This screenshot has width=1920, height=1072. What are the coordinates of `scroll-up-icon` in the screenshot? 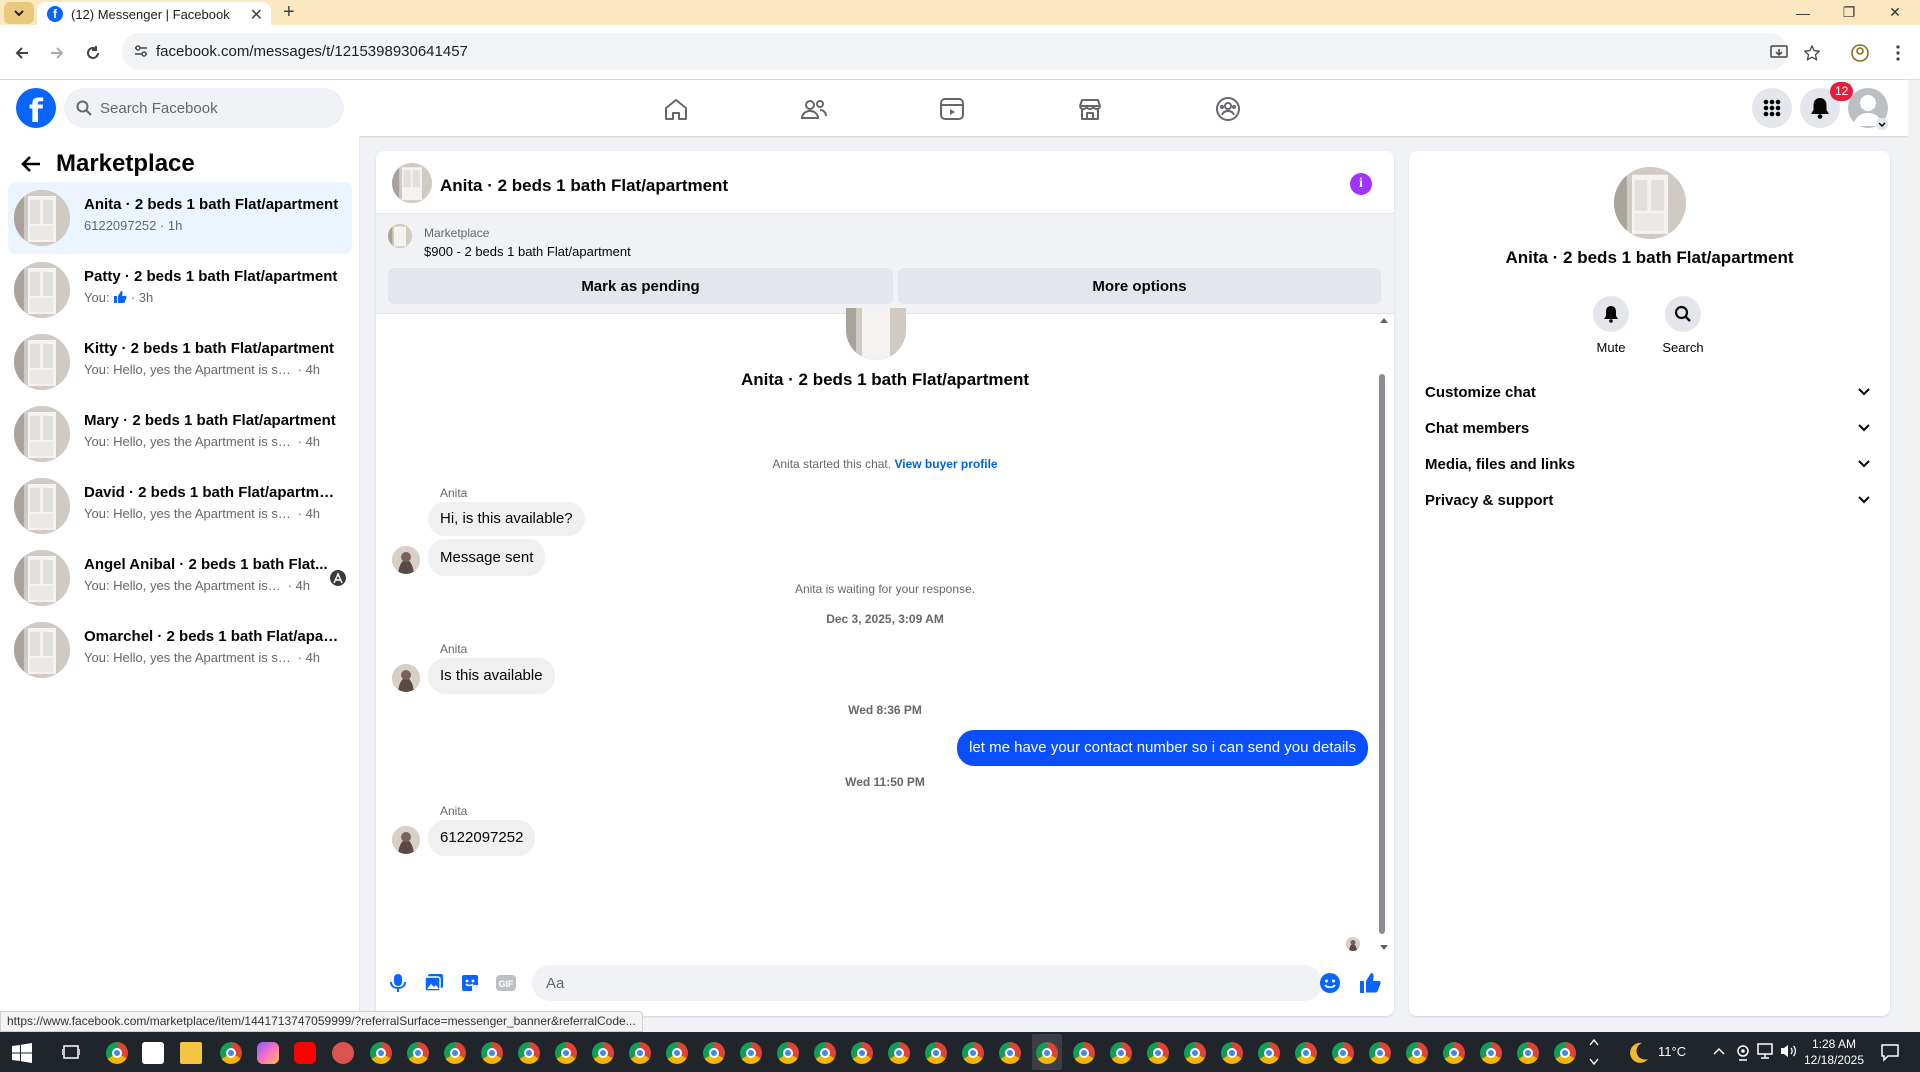 It's located at (1384, 320).